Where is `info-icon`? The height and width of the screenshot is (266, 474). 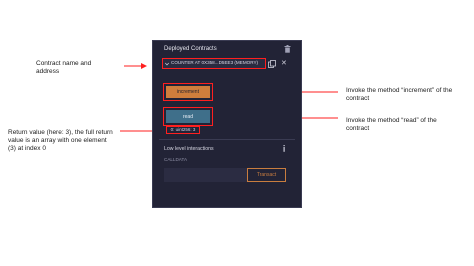
info-icon is located at coordinates (284, 148).